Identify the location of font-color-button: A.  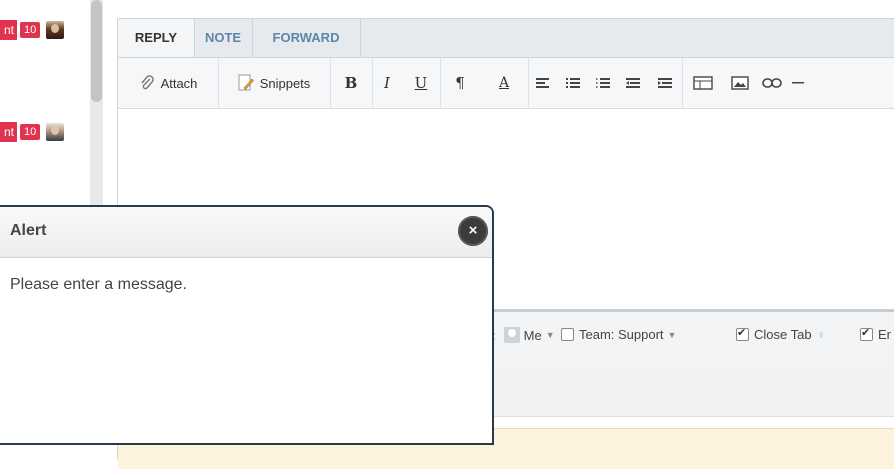
(504, 83).